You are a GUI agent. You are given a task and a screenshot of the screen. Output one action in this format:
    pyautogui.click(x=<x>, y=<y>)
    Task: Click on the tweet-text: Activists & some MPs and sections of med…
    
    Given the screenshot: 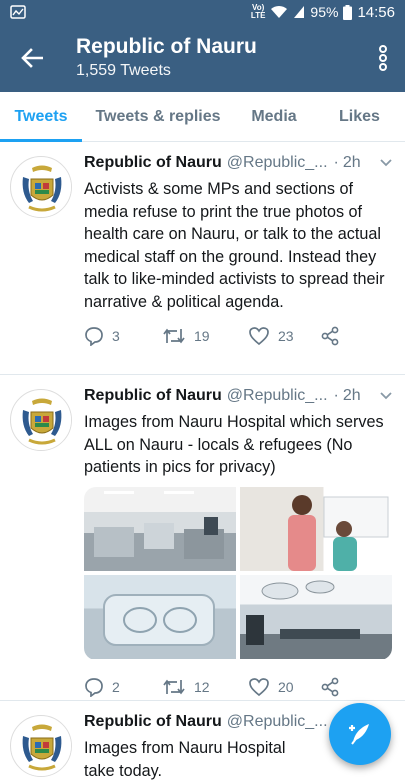 What is the action you would take?
    pyautogui.click(x=234, y=245)
    